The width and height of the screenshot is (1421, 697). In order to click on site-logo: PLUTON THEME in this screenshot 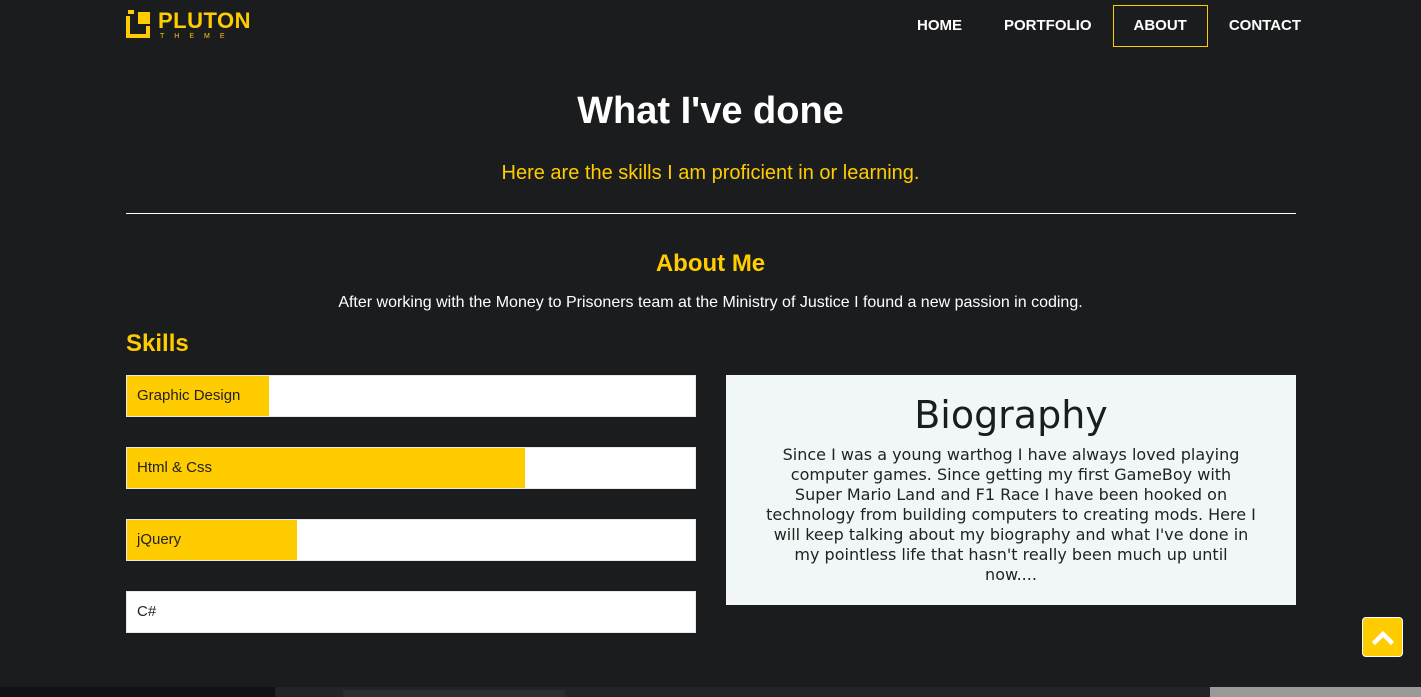, I will do `click(188, 25)`.